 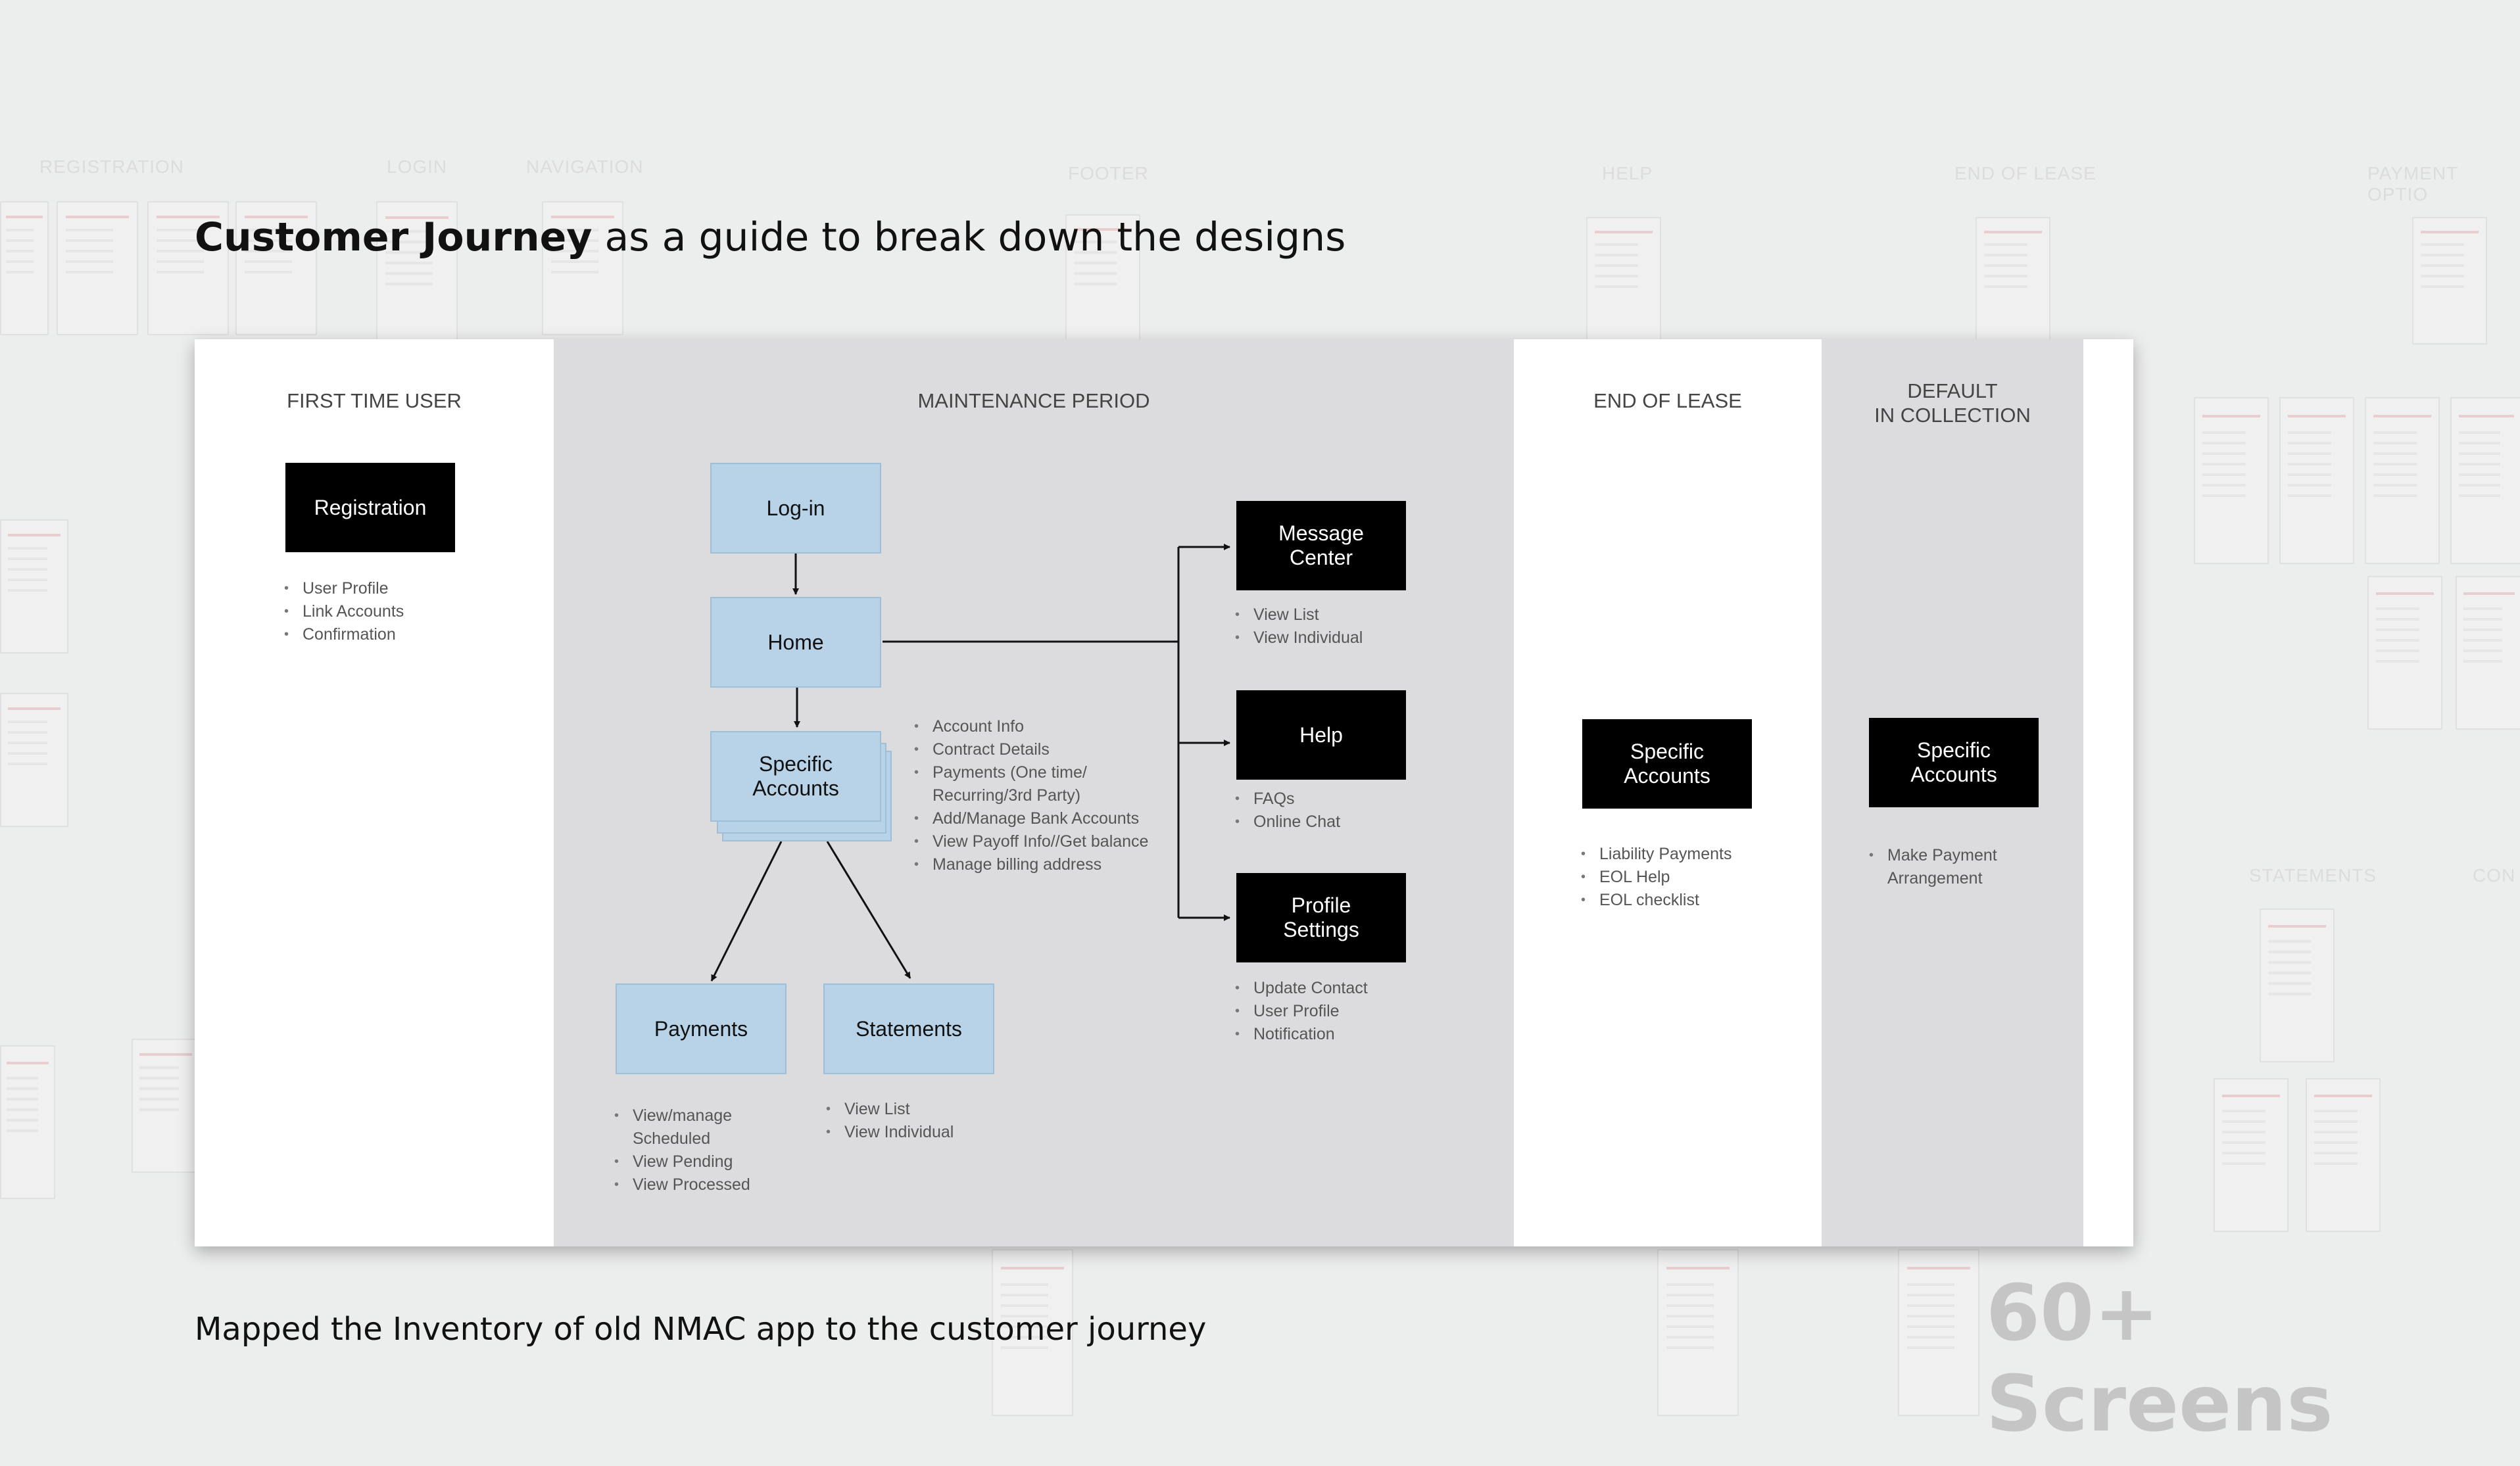 I want to click on bg-label-end-of-lease: END OF LEASE, so click(x=2025, y=173).